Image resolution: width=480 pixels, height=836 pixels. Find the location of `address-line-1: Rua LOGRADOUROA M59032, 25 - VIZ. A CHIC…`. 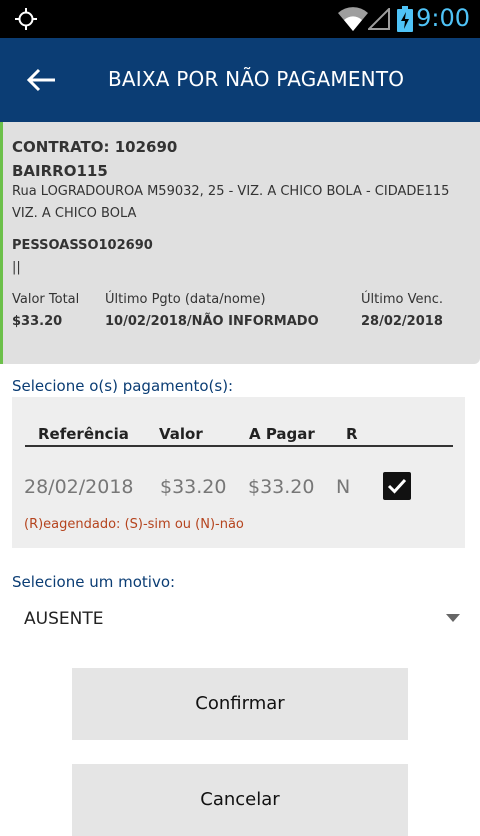

address-line-1: Rua LOGRADOUROA M59032, 25 - VIZ. A CHIC… is located at coordinates (231, 191).